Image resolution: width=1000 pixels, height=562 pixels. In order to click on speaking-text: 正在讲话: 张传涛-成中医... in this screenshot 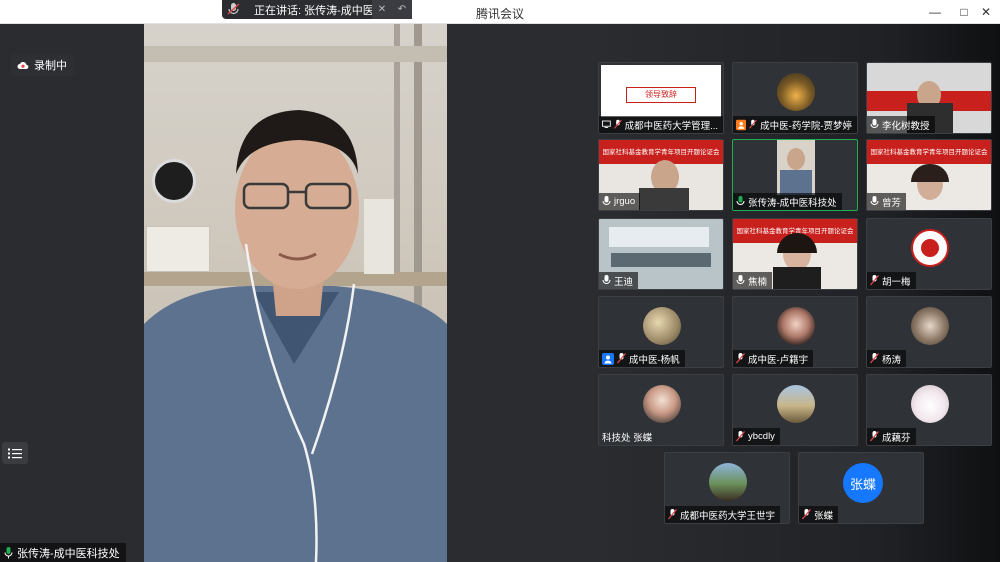, I will do `click(313, 10)`.